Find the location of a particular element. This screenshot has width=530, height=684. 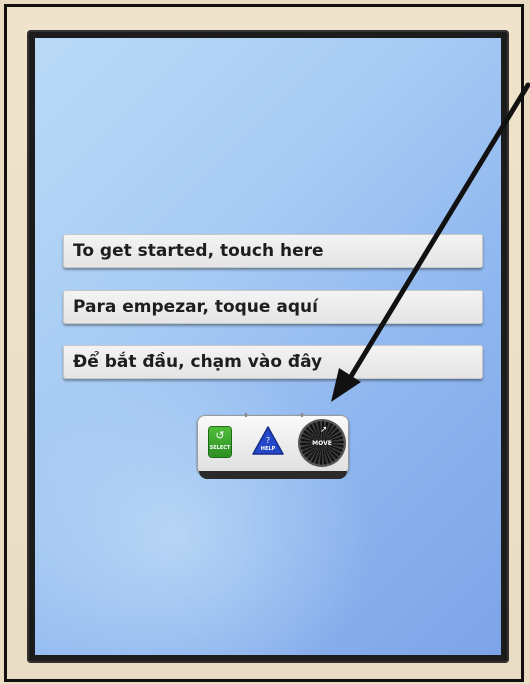

select-icon: ↺ is located at coordinates (220, 435).